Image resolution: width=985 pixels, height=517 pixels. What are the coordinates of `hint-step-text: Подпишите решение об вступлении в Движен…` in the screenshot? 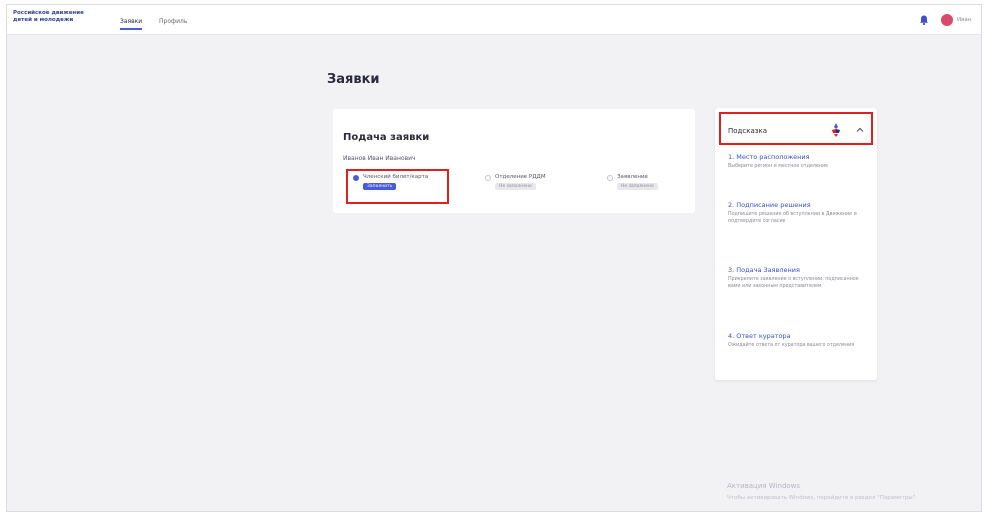 It's located at (792, 218).